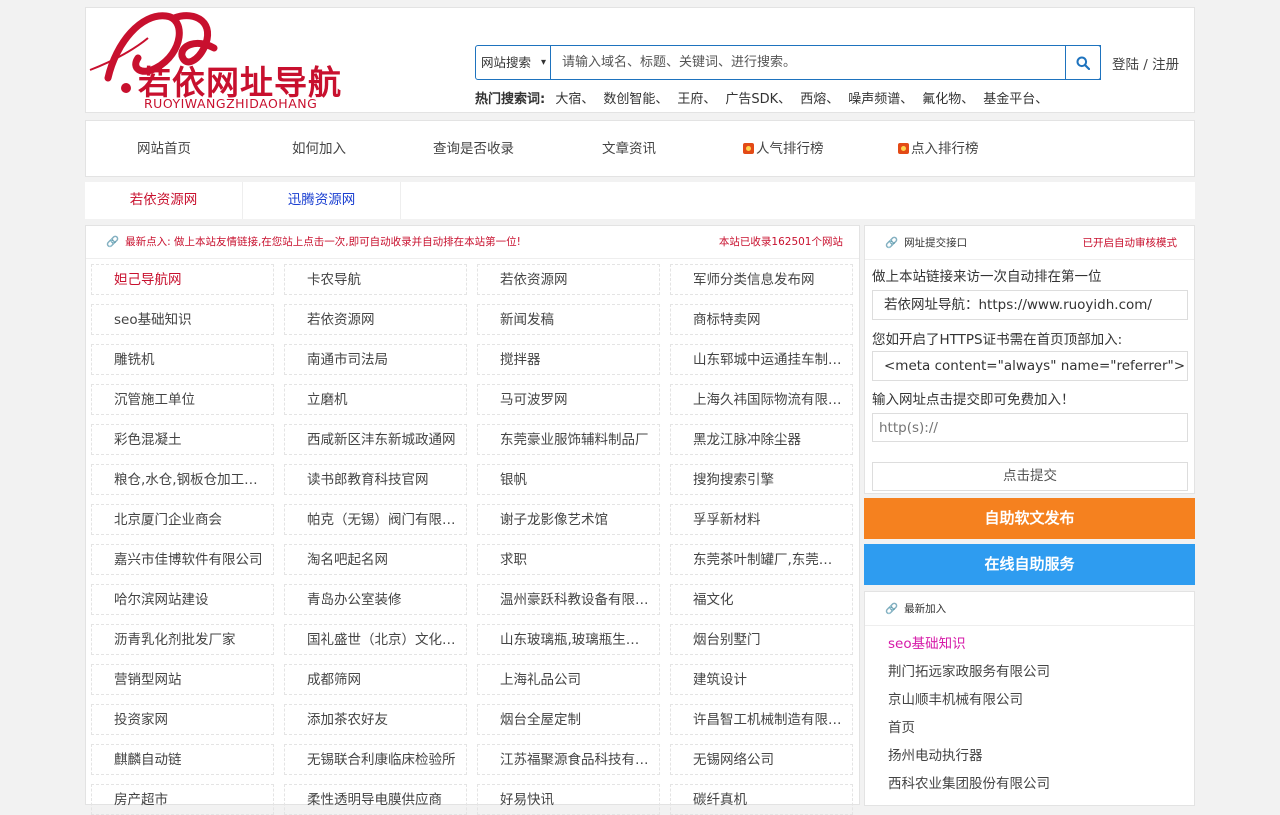 Image resolution: width=1280 pixels, height=815 pixels. Describe the element at coordinates (761, 439) in the screenshot. I see `site-link: 黑龙江脉冲除尘器` at that location.